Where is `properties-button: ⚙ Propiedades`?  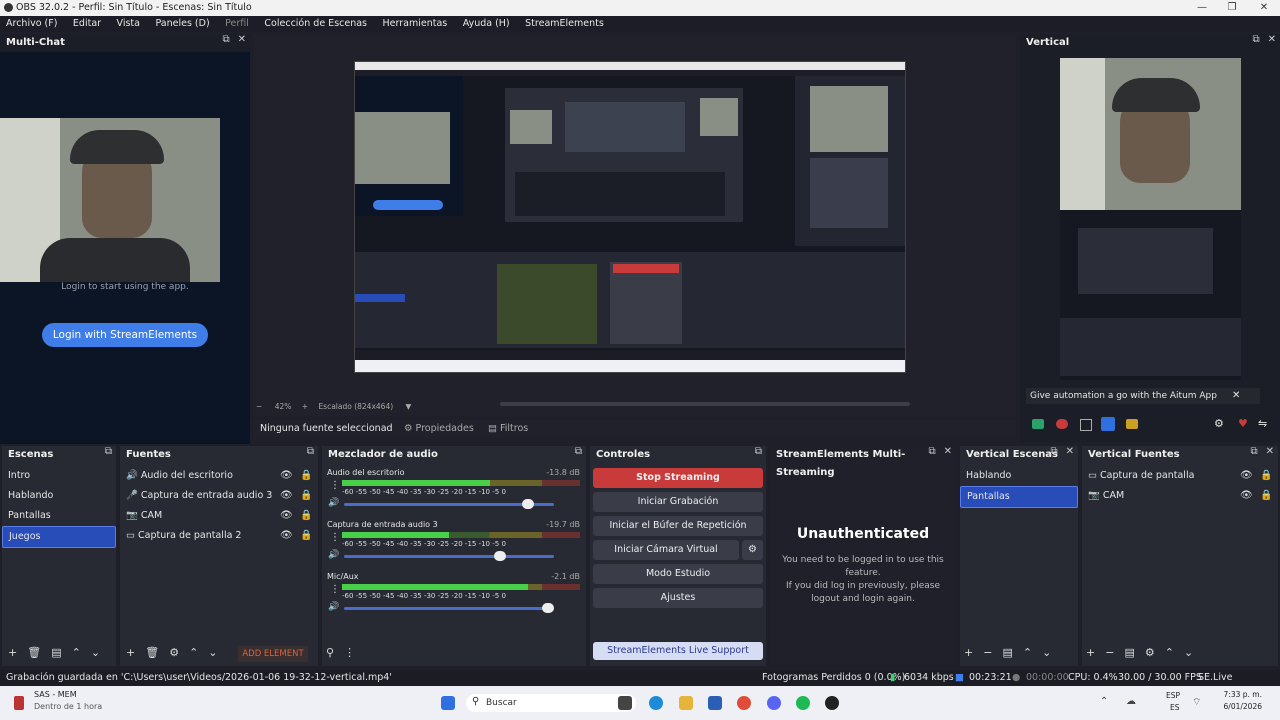 properties-button: ⚙ Propiedades is located at coordinates (439, 429).